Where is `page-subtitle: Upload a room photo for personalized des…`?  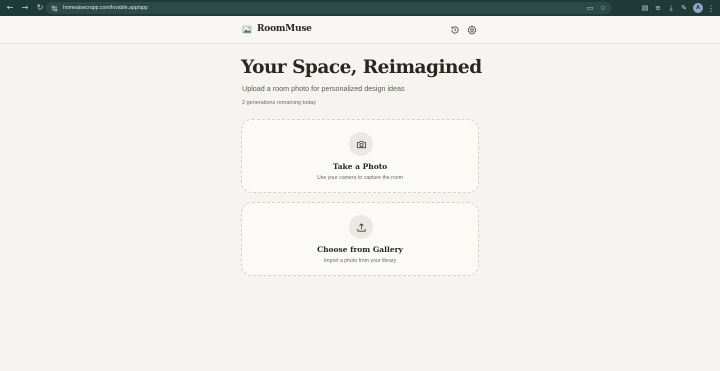
page-subtitle: Upload a room photo for personalized des… is located at coordinates (323, 88).